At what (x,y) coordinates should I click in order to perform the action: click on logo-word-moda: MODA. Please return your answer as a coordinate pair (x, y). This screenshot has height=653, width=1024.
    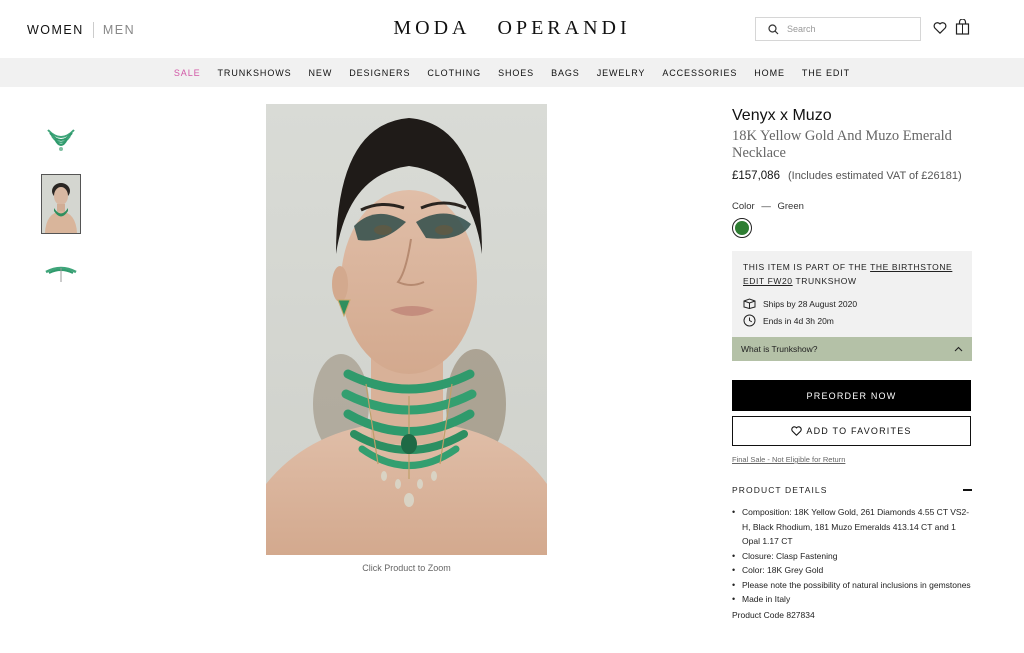
    Looking at the image, I should click on (432, 28).